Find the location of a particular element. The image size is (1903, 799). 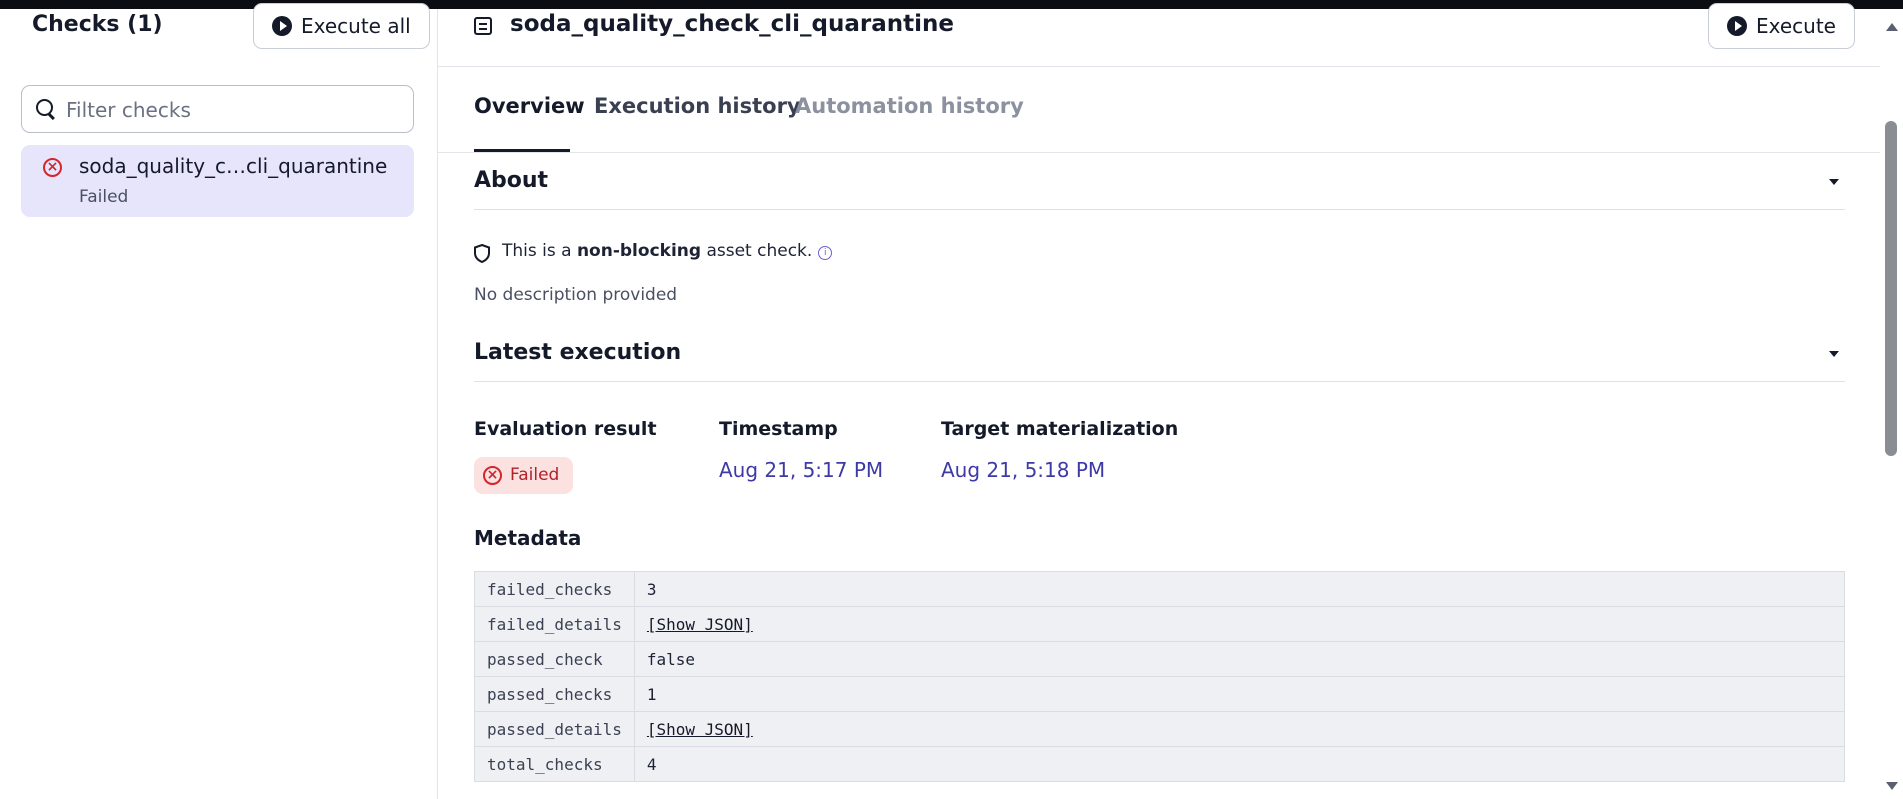

metadata-key: passed_details is located at coordinates (554, 729).